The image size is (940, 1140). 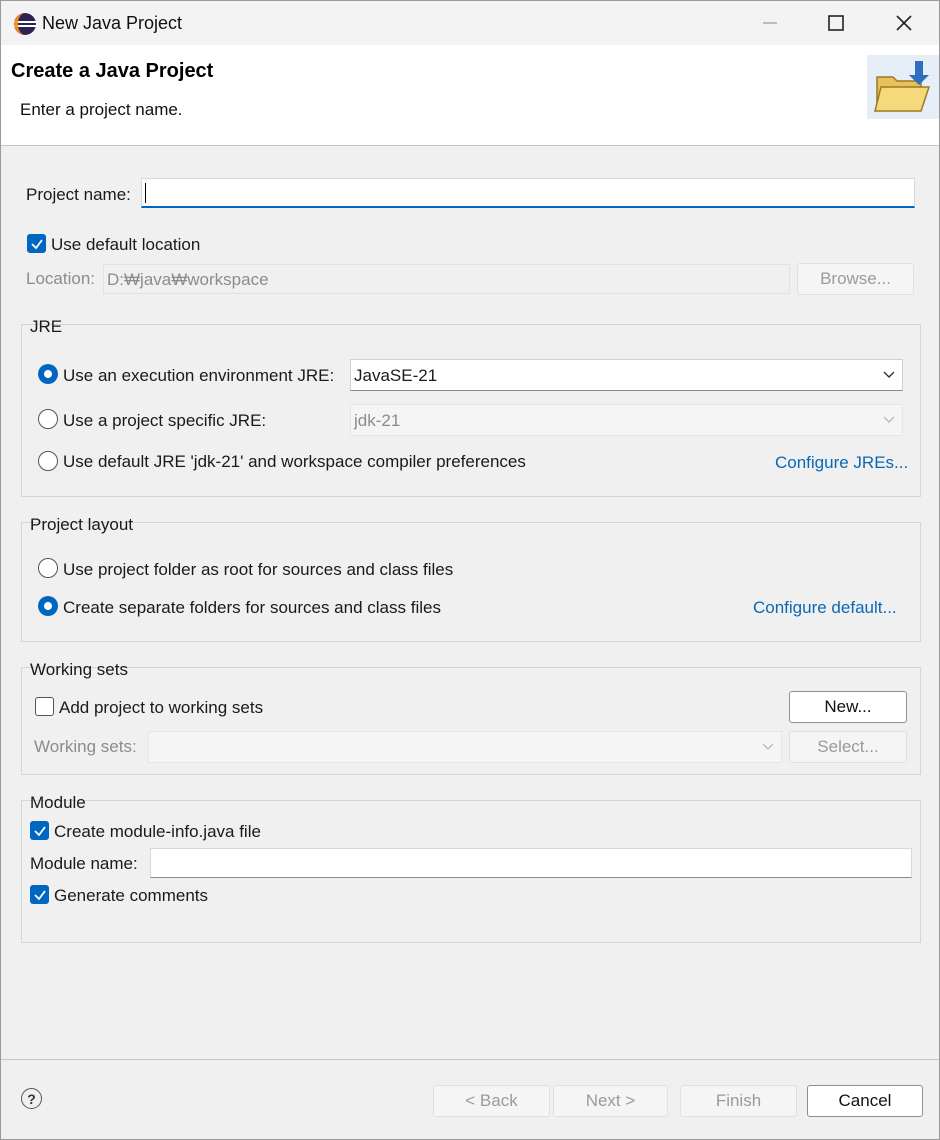 What do you see at coordinates (528, 193) in the screenshot?
I see `project-name-input` at bounding box center [528, 193].